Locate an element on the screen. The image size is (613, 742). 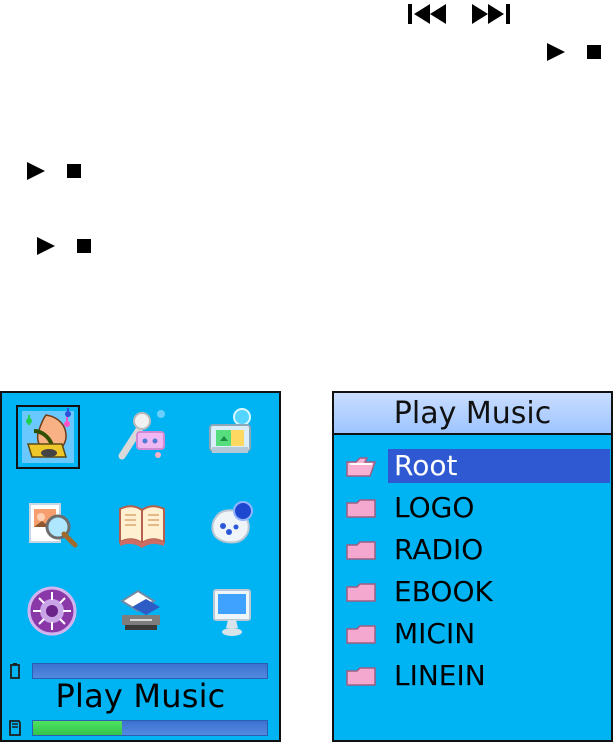
folder-label: Root is located at coordinates (499, 466).